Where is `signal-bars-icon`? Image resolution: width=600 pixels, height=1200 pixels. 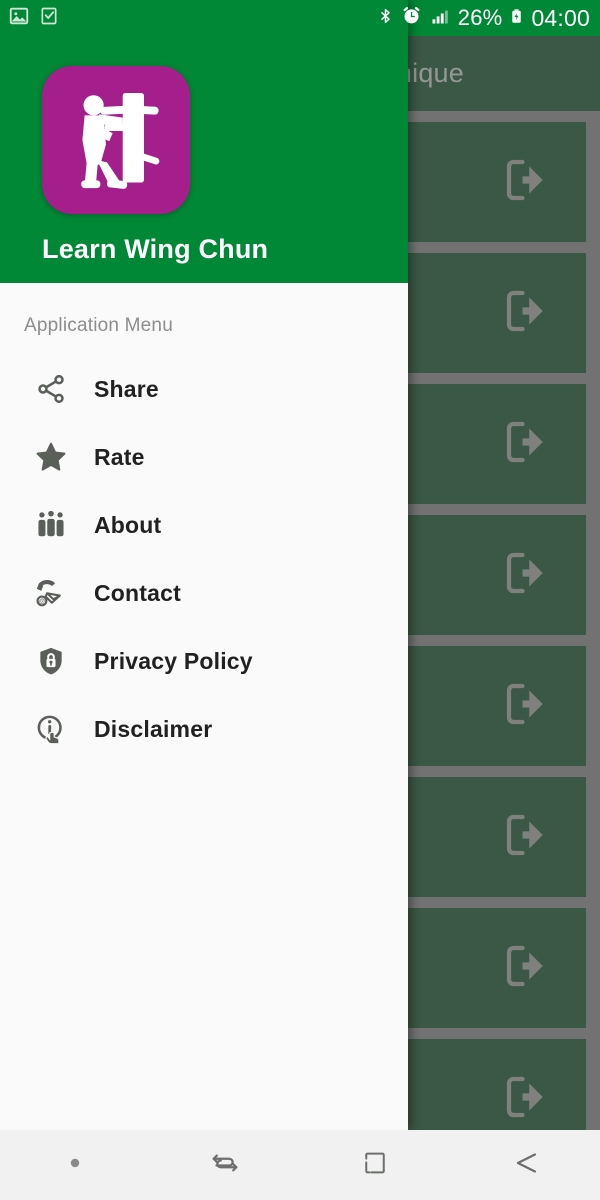
signal-bars-icon is located at coordinates (440, 18).